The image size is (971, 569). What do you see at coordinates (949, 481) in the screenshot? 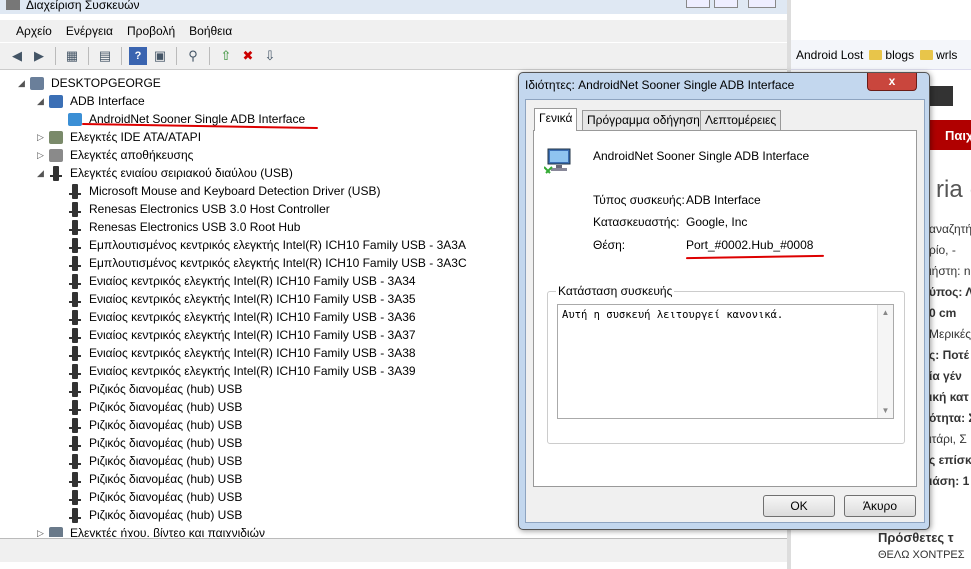
I see `page-text-fragment: ιάση: 1` at bounding box center [949, 481].